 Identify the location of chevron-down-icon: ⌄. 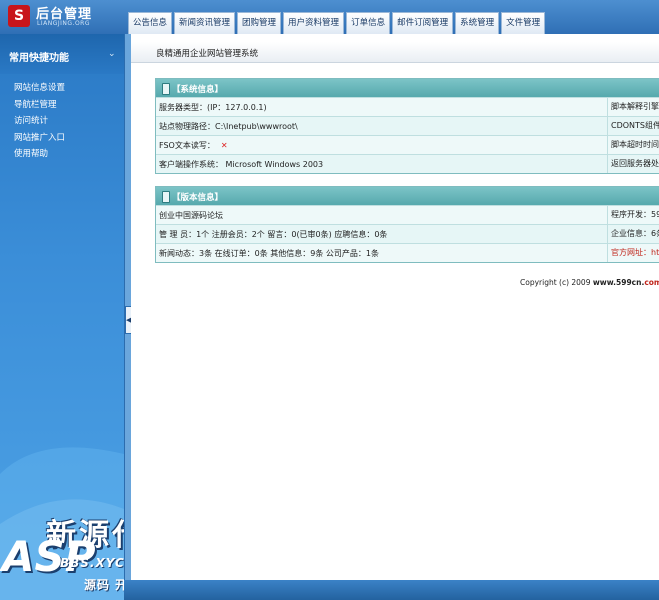
(112, 54).